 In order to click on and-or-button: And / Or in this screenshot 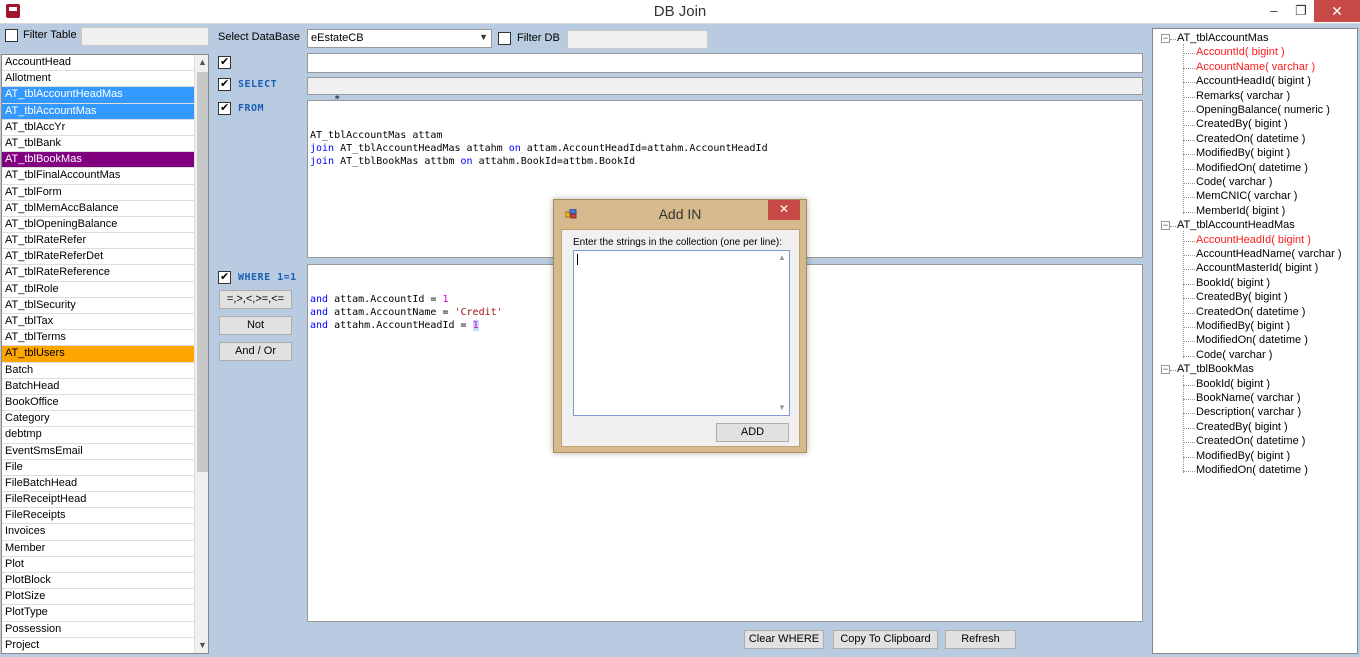, I will do `click(255, 351)`.